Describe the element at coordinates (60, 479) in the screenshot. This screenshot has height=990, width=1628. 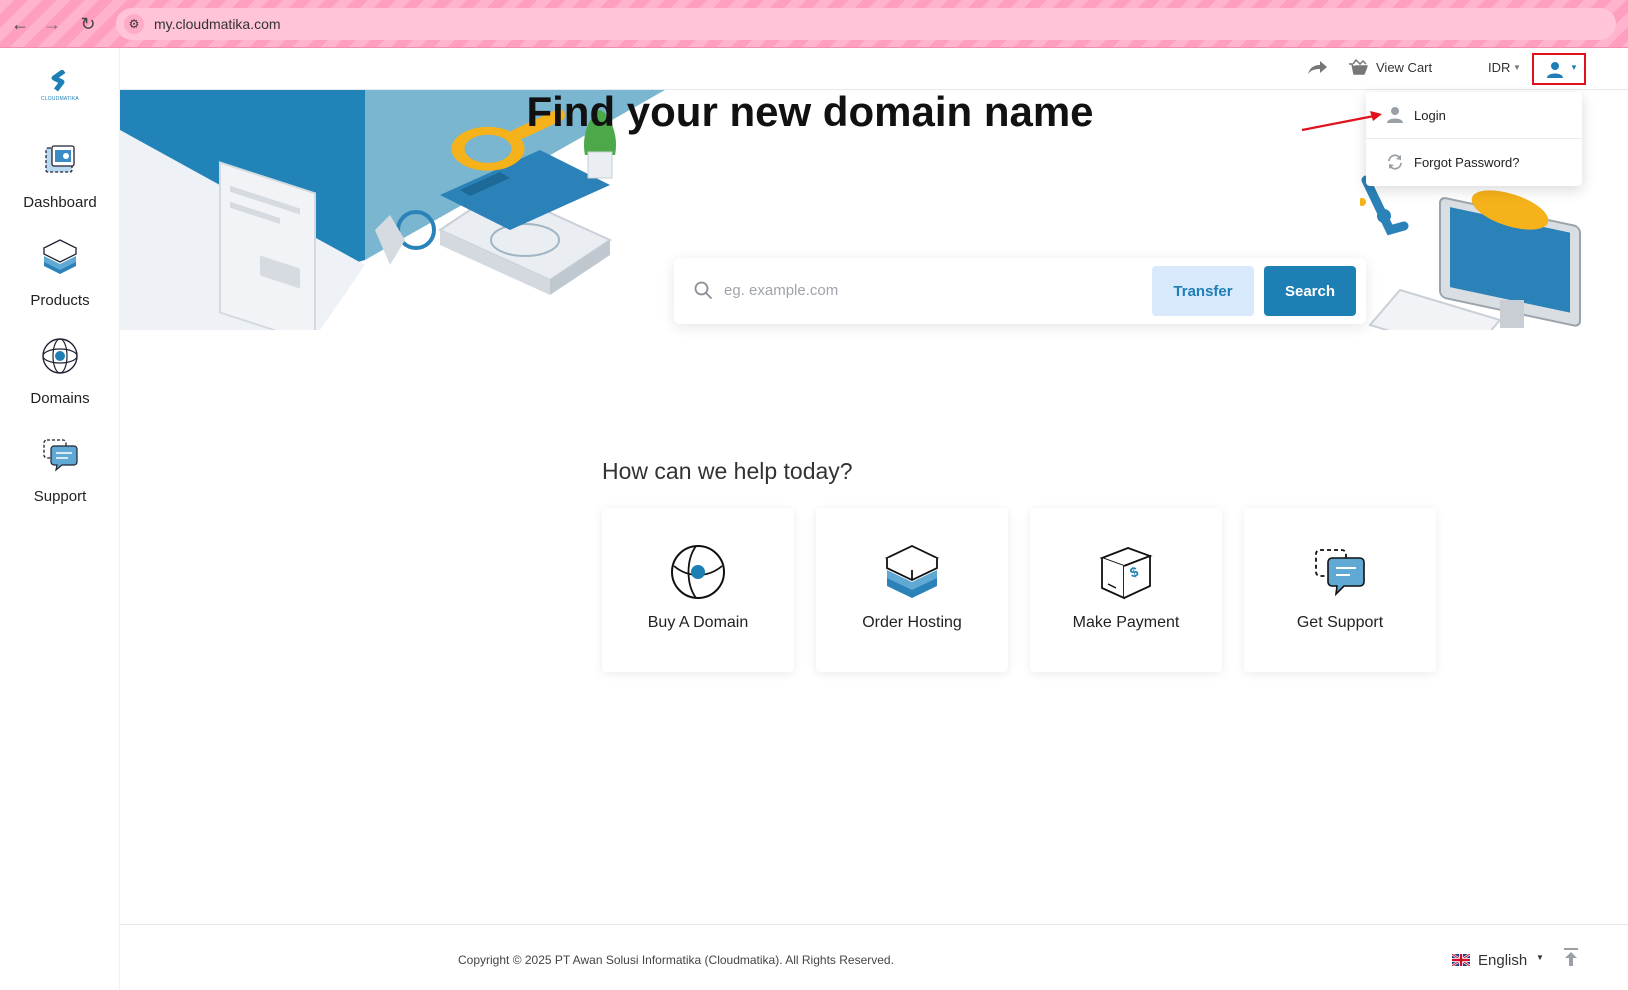
I see `sidebar-item-support: Support` at that location.